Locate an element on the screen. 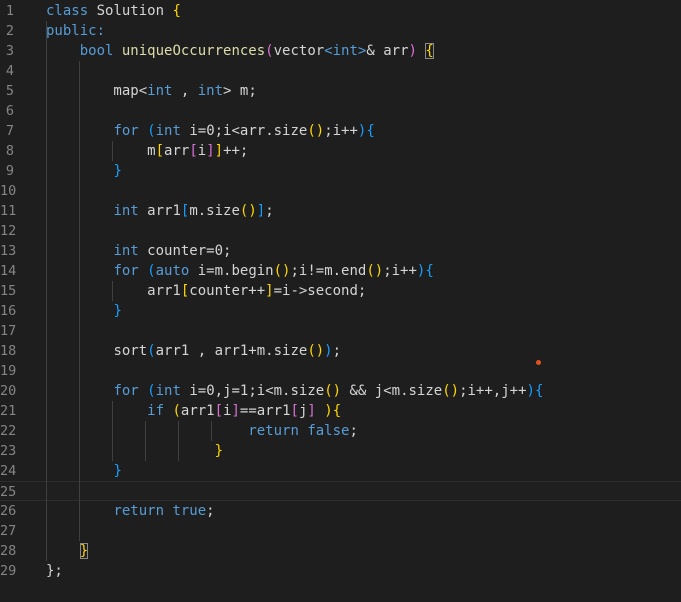  code-line-11: 11 int arr1[m.size()]; is located at coordinates (340, 211).